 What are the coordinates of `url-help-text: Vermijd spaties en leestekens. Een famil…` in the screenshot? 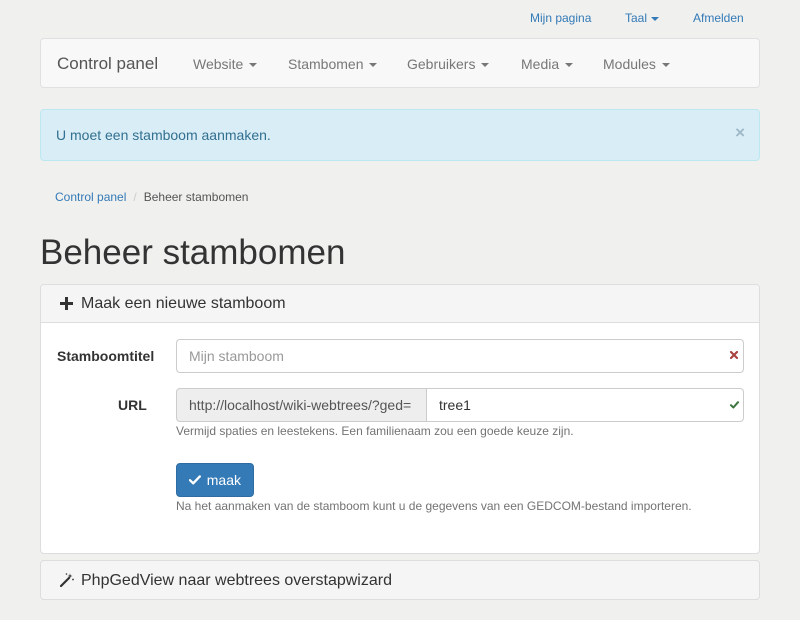 It's located at (375, 431).